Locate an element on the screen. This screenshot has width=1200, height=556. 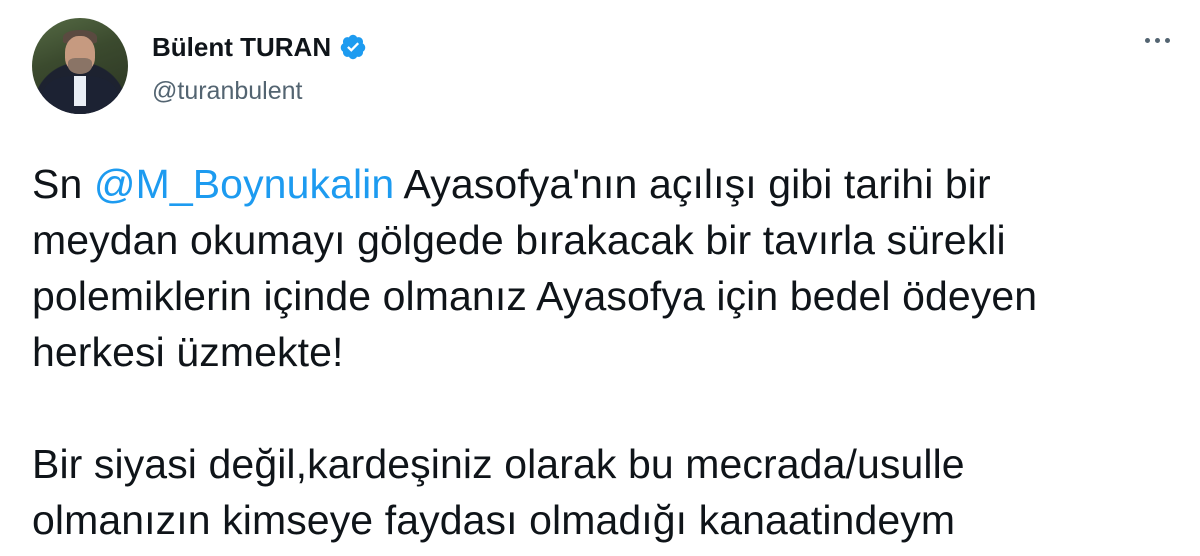
author-avatar is located at coordinates (80, 66).